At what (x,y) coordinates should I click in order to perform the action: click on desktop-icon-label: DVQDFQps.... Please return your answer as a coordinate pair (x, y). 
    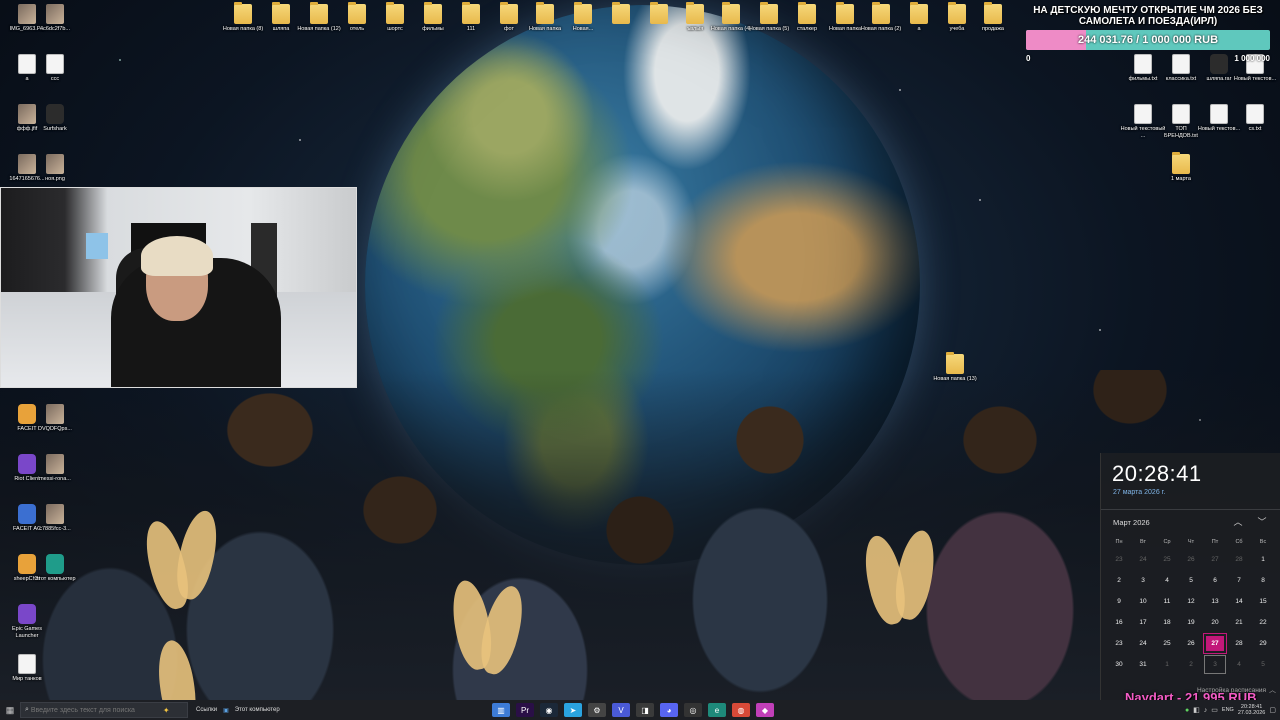
    Looking at the image, I should click on (55, 429).